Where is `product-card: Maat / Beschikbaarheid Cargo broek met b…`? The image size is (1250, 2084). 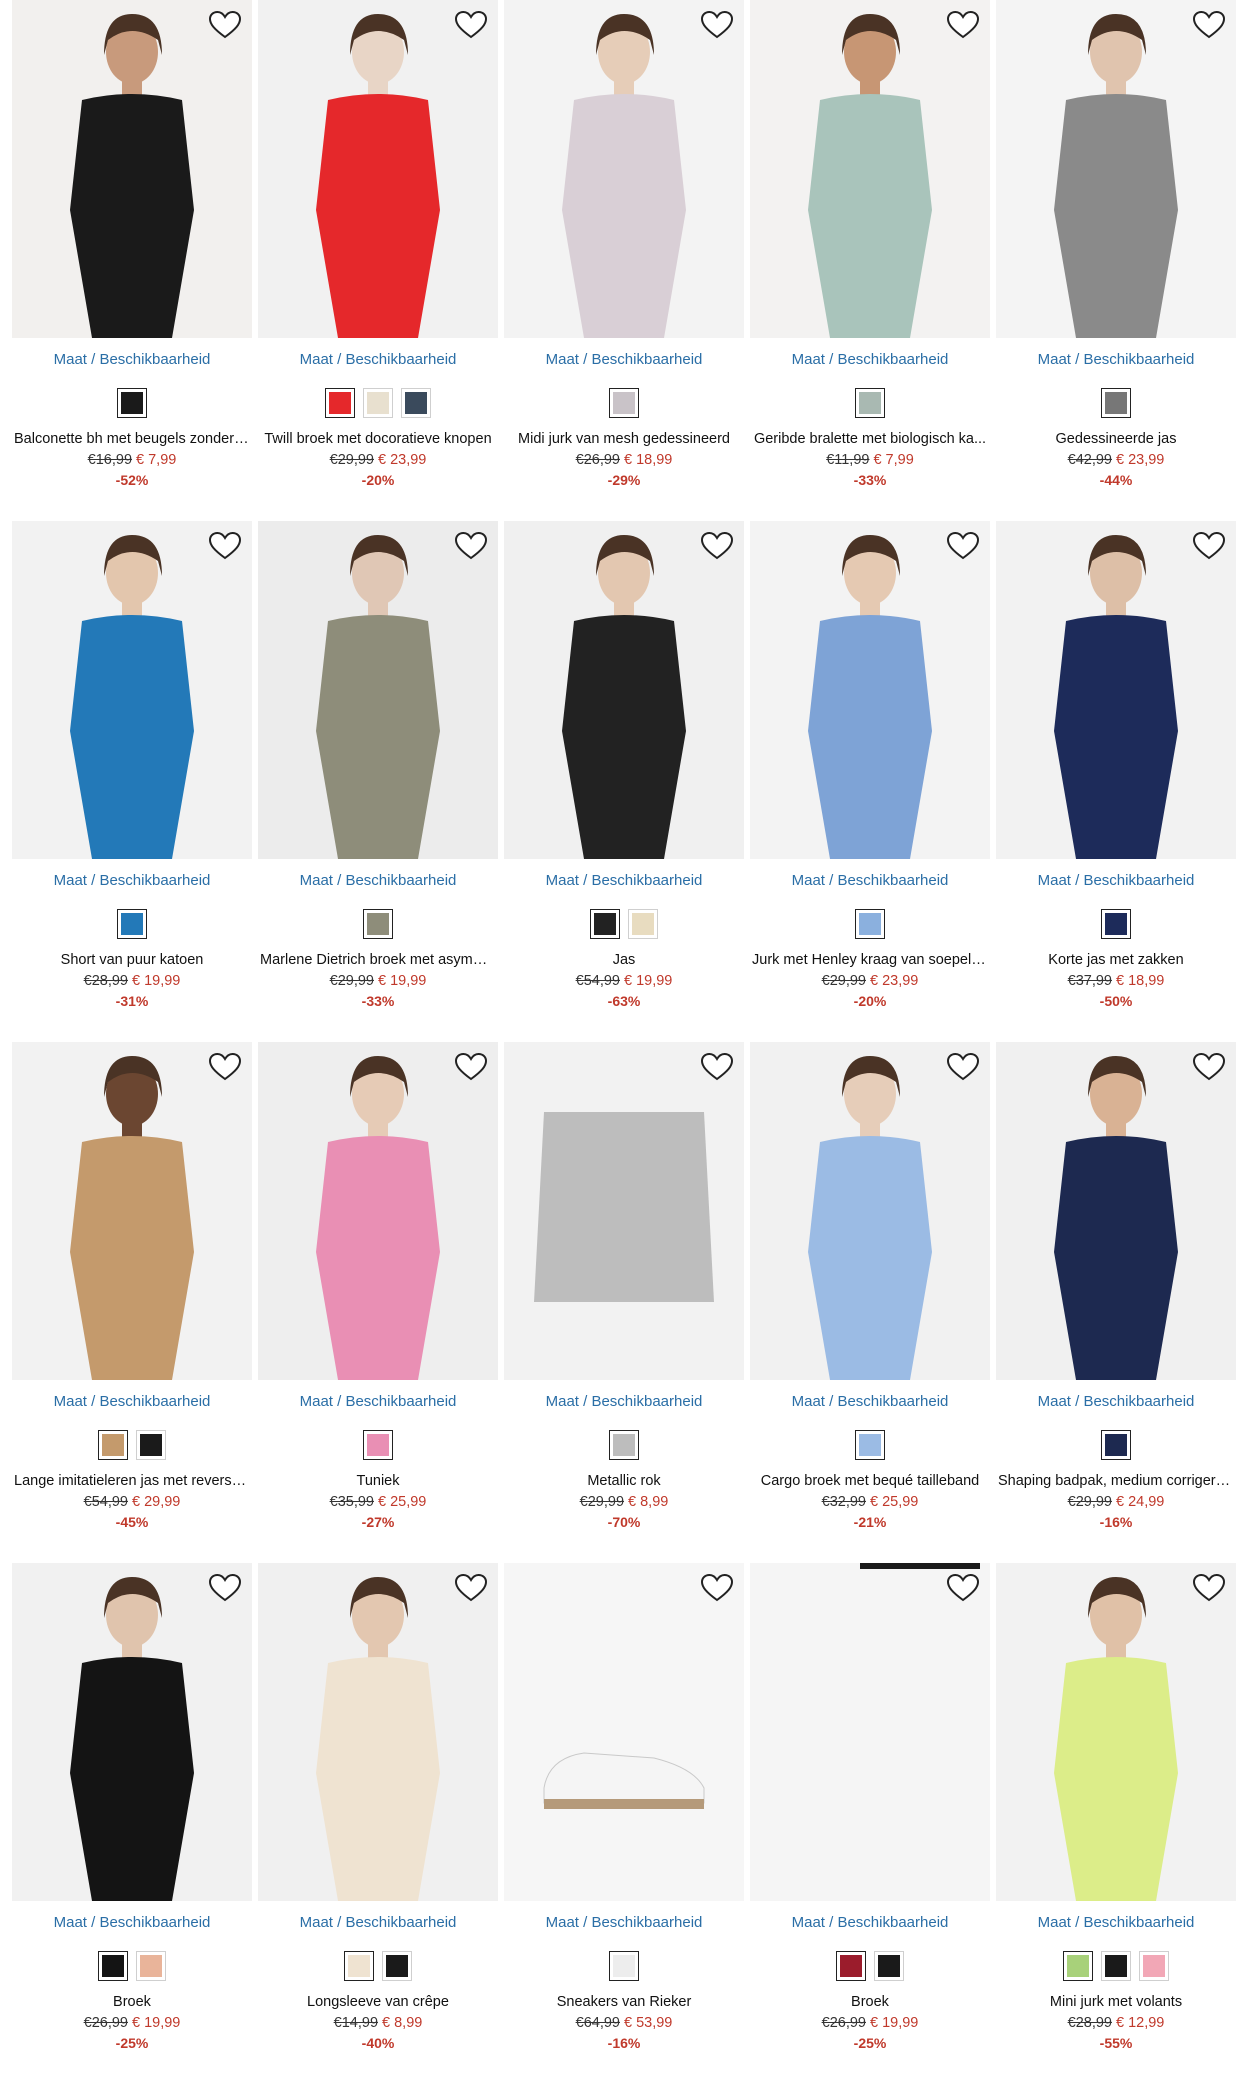 product-card: Maat / Beschikbaarheid Cargo broek met b… is located at coordinates (870, 1302).